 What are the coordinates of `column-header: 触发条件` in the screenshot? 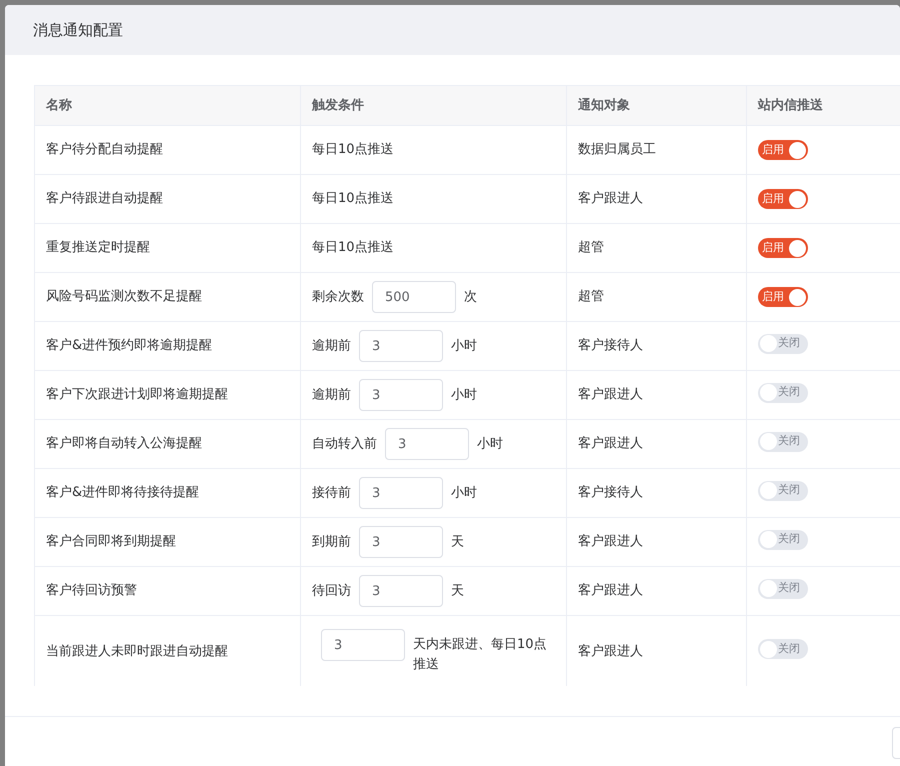 It's located at (433, 106).